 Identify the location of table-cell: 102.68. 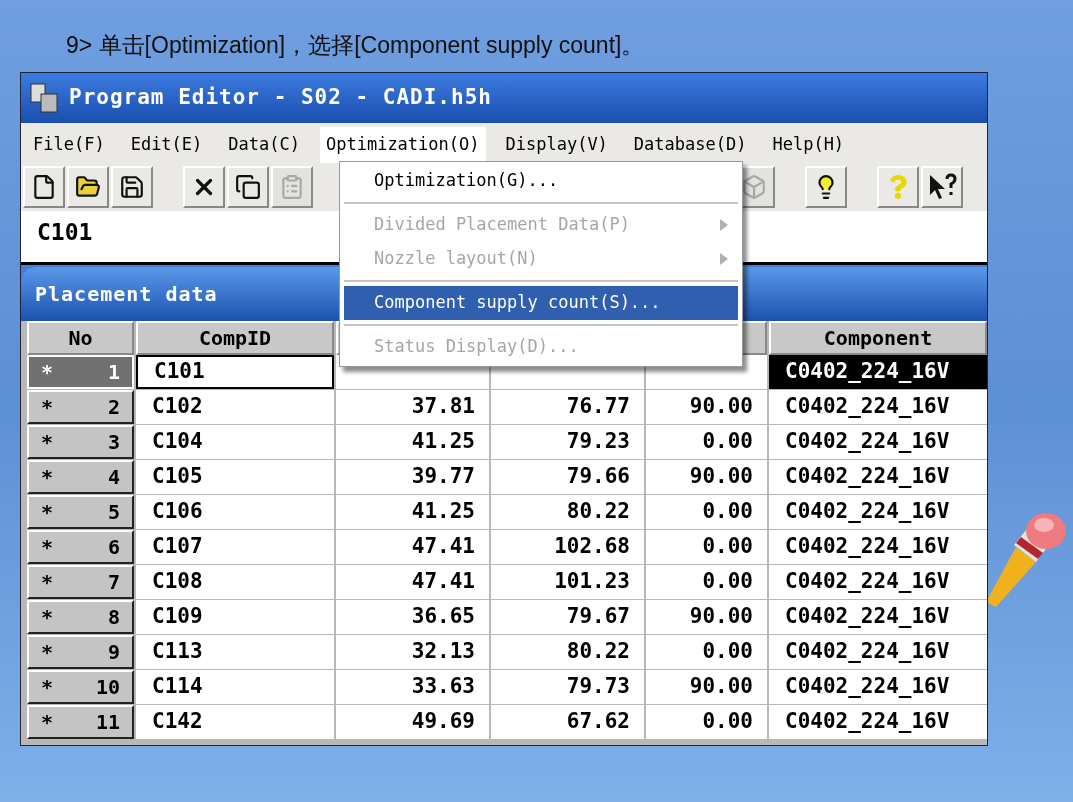
(567, 547).